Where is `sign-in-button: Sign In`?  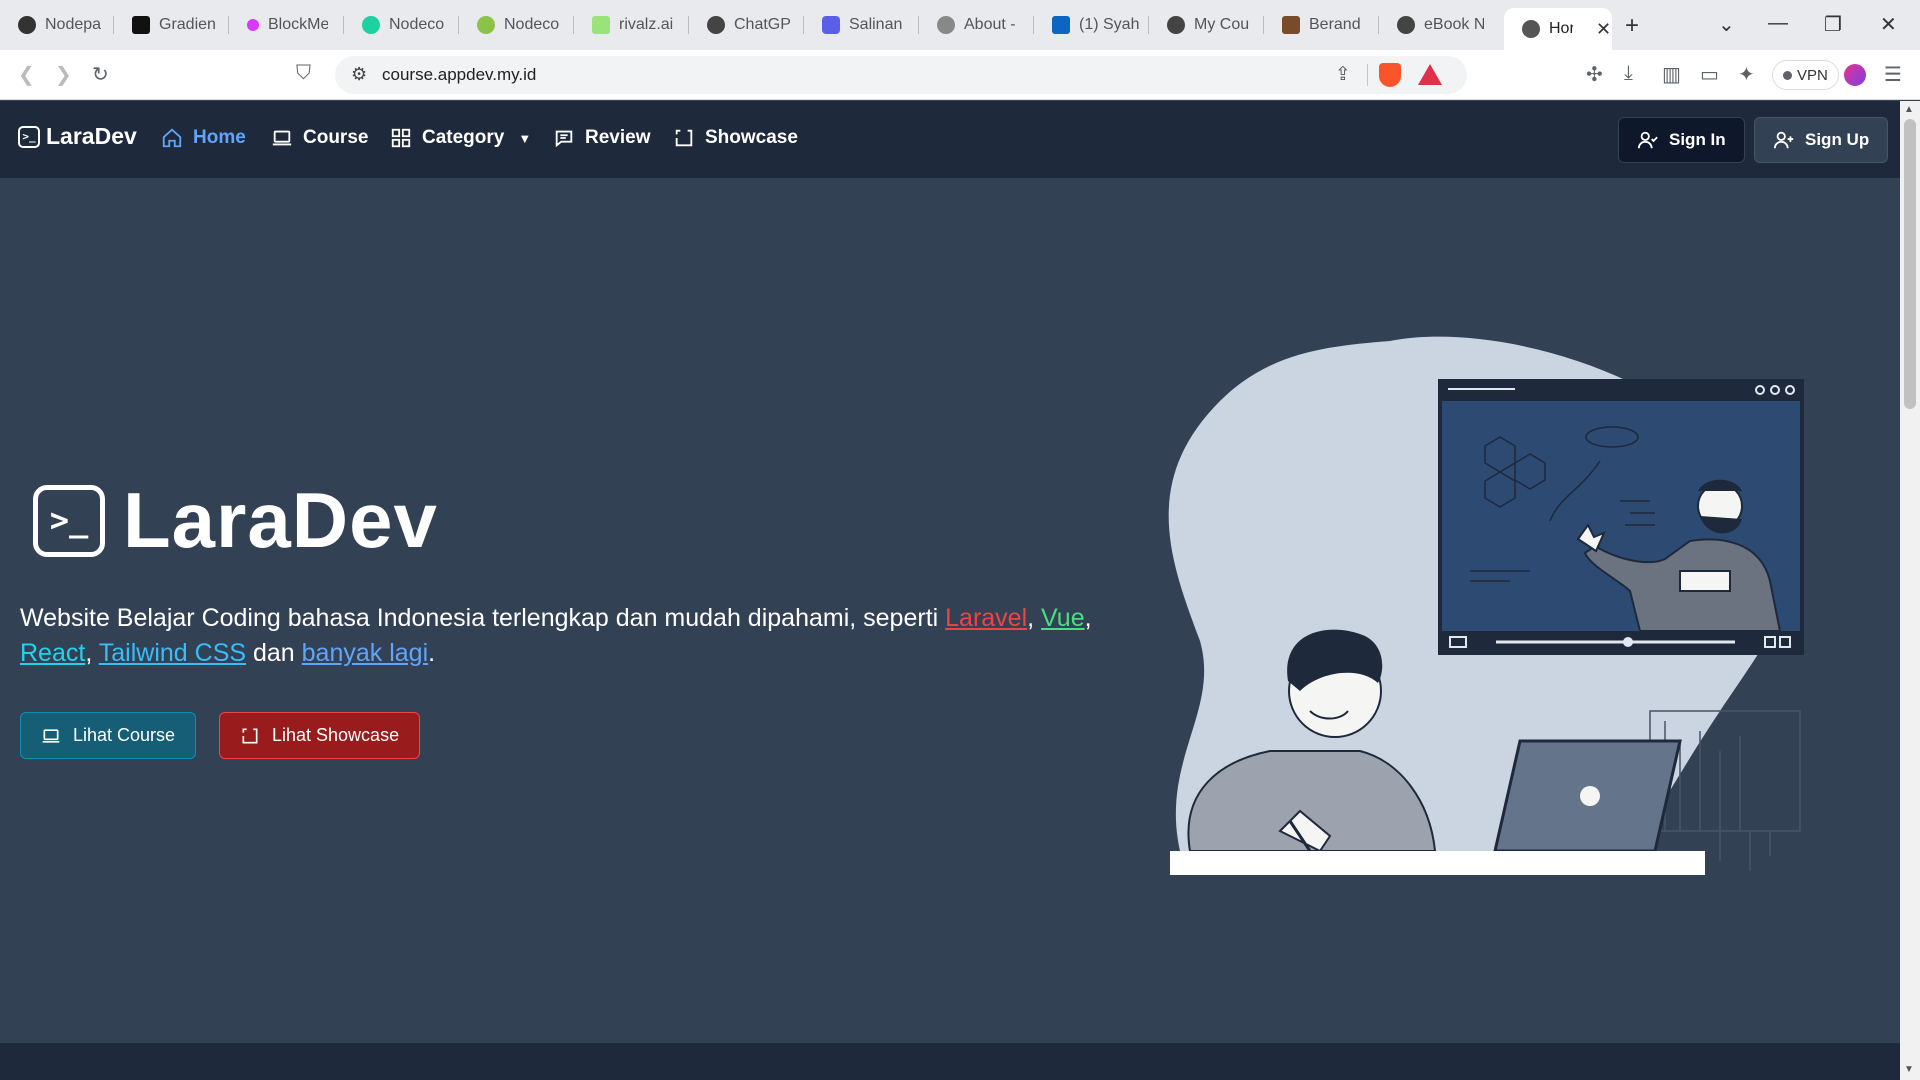
sign-in-button: Sign In is located at coordinates (1681, 140).